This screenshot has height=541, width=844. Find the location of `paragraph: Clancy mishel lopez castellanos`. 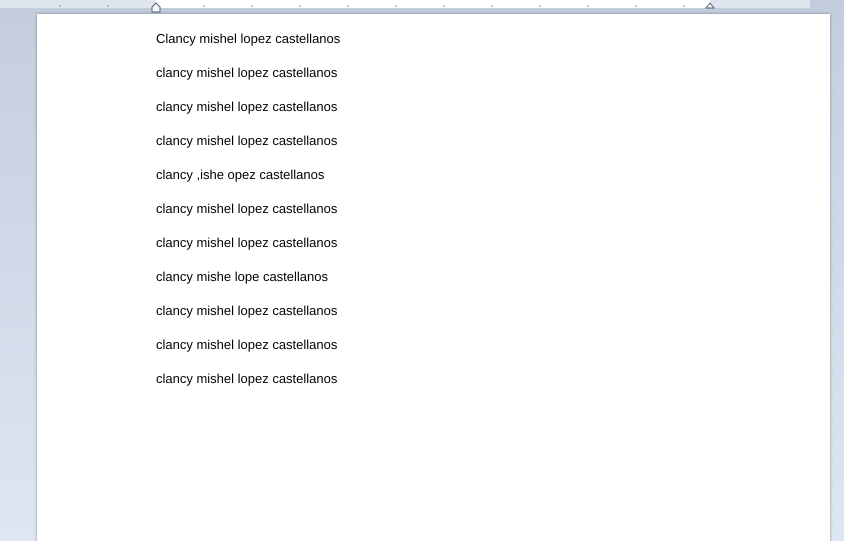

paragraph: Clancy mishel lopez castellanos is located at coordinates (248, 38).